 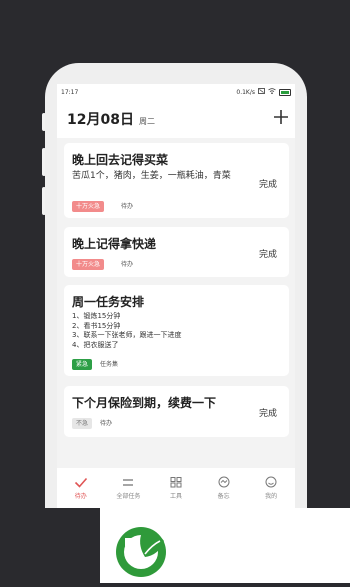 I want to click on tab-memo: 备忘, so click(x=224, y=488).